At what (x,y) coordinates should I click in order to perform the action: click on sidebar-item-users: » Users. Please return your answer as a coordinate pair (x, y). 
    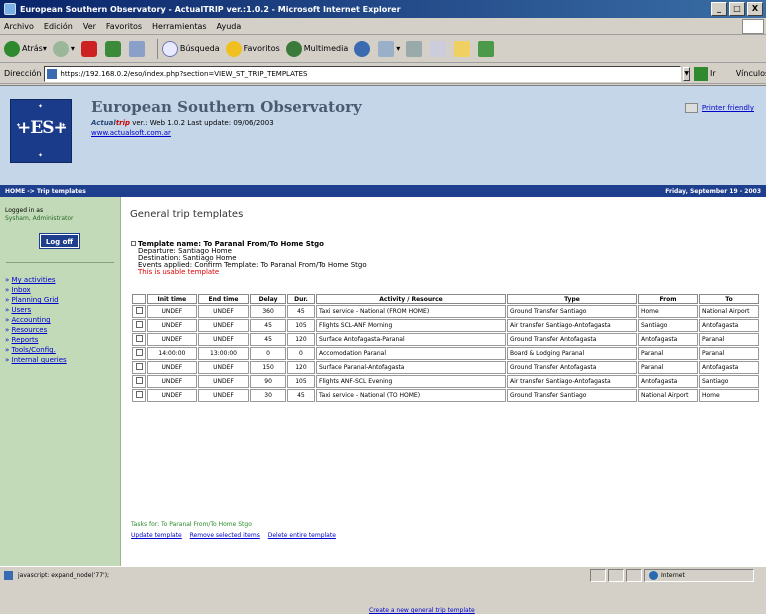
    Looking at the image, I should click on (36, 310).